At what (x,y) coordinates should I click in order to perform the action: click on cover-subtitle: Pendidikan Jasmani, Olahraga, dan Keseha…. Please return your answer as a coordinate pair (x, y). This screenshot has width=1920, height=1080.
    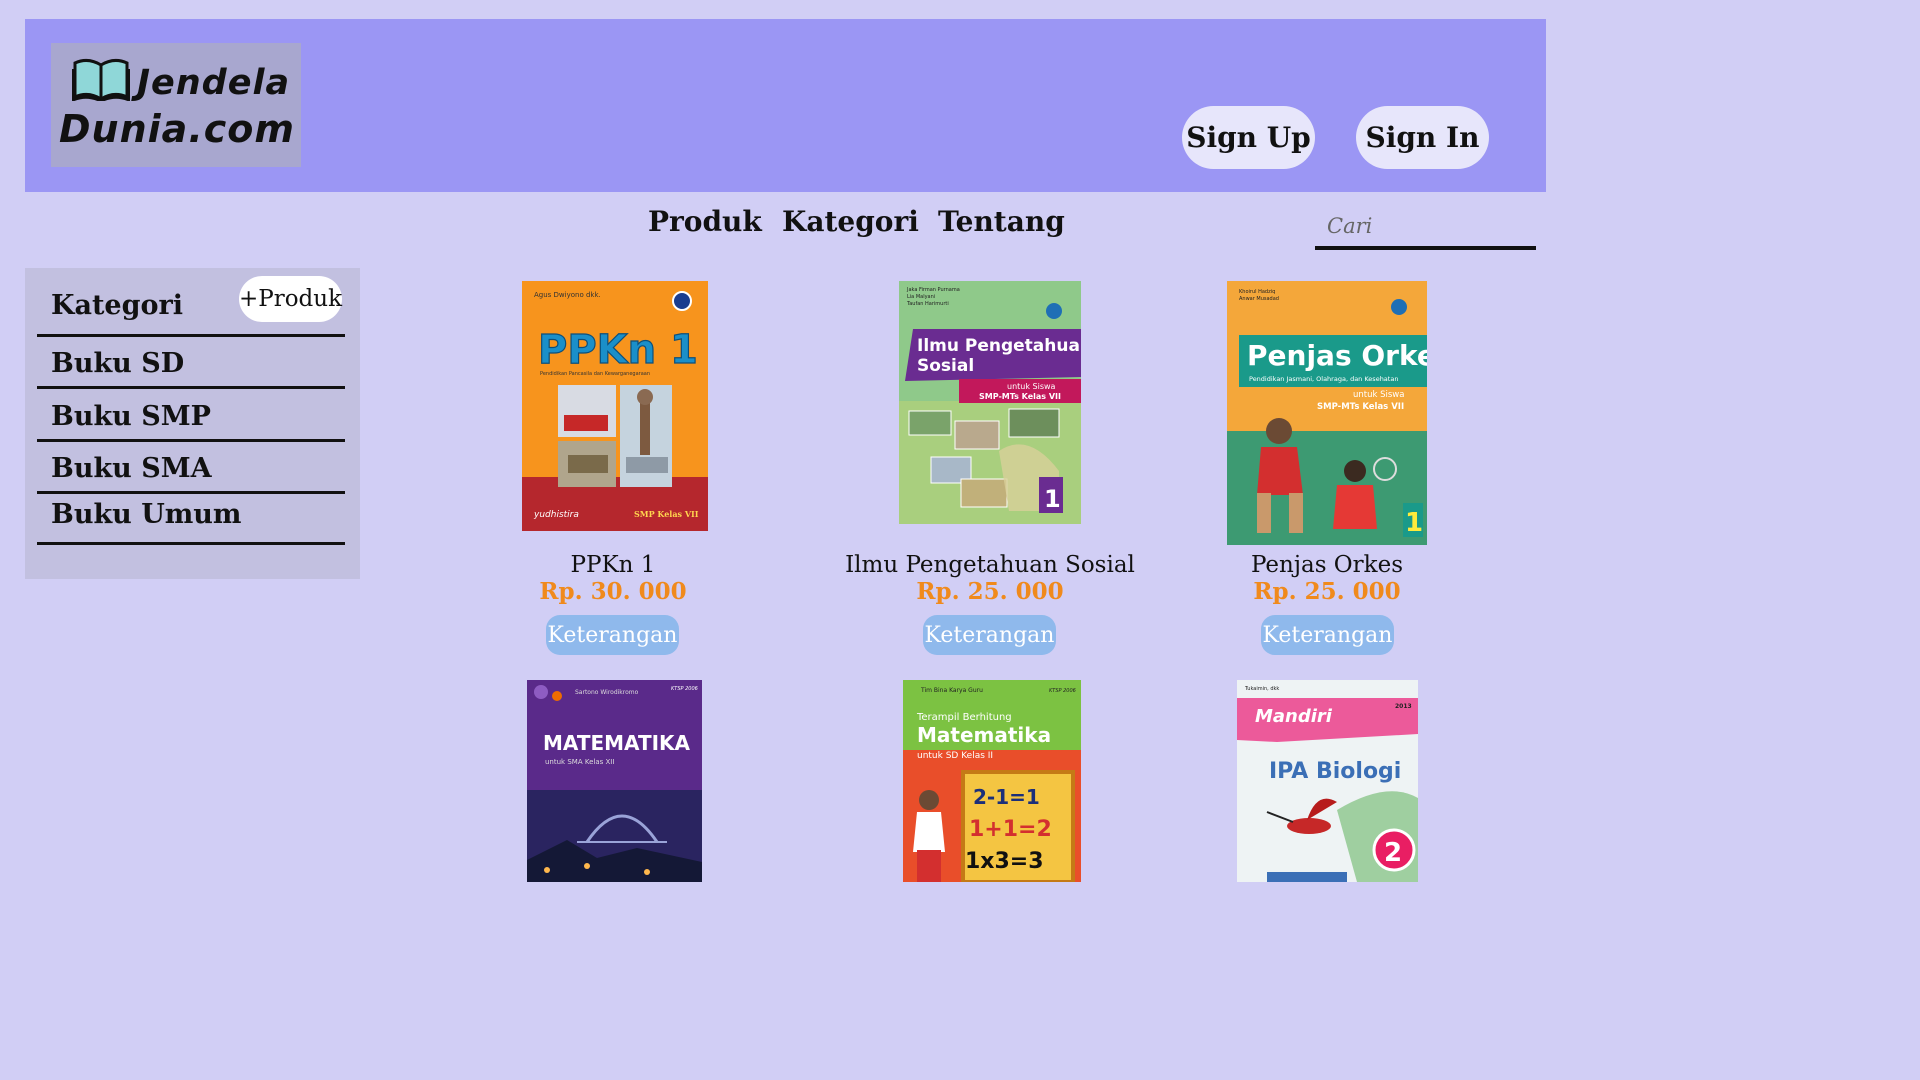
    Looking at the image, I should click on (1323, 379).